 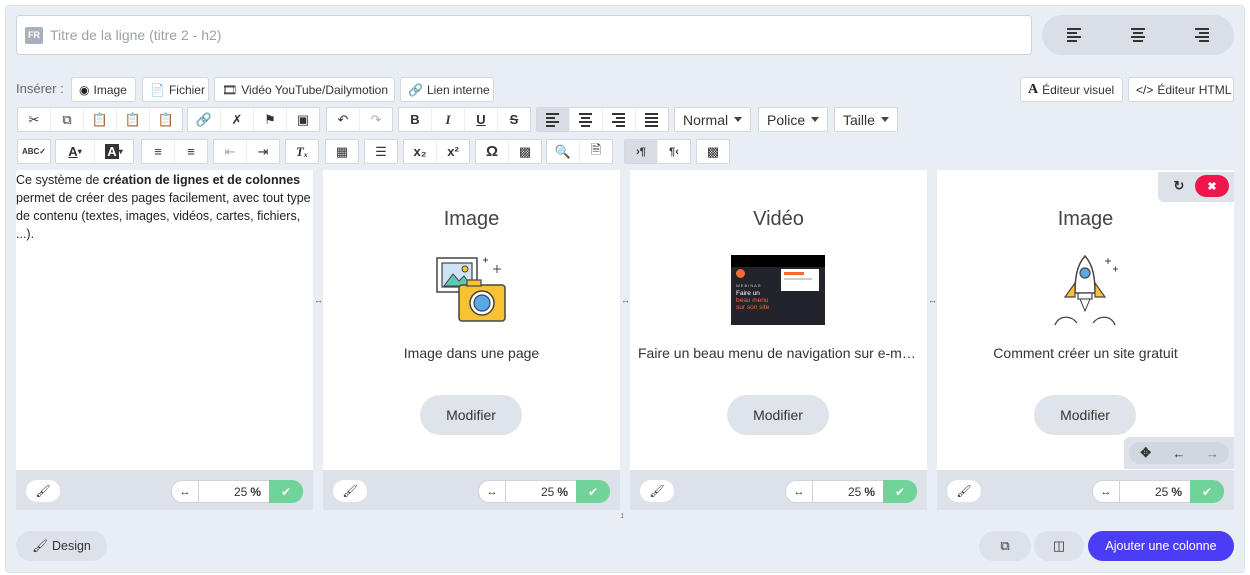 What do you see at coordinates (1176, 491) in the screenshot?
I see `width-unit: %` at bounding box center [1176, 491].